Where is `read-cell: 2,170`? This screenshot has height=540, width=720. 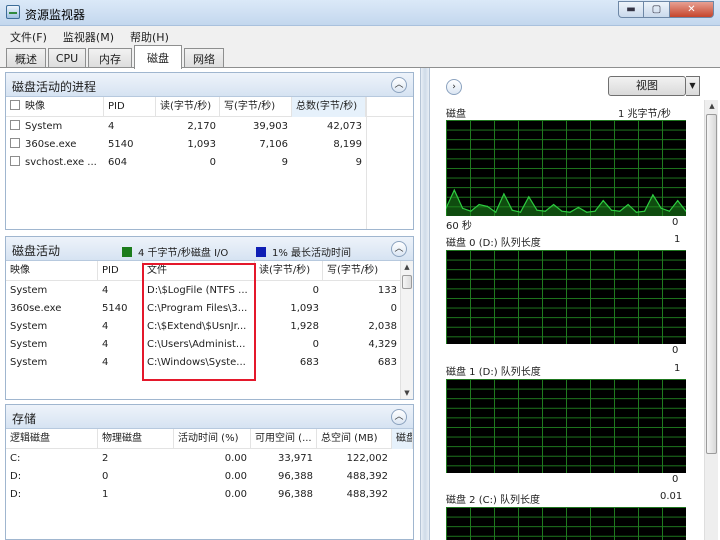
read-cell: 2,170 is located at coordinates (201, 126).